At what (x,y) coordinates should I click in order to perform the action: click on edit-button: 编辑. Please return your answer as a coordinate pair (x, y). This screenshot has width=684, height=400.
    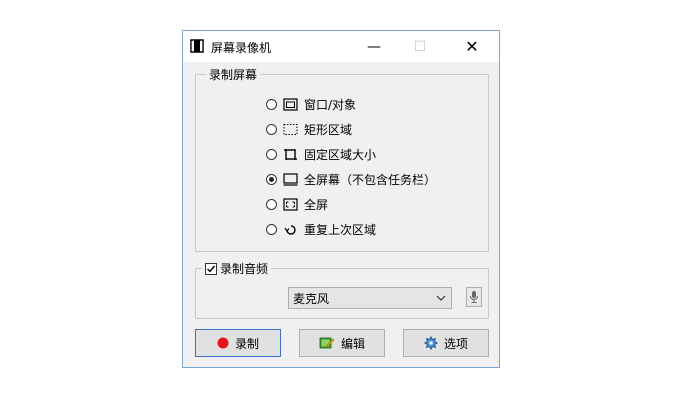
    Looking at the image, I should click on (342, 343).